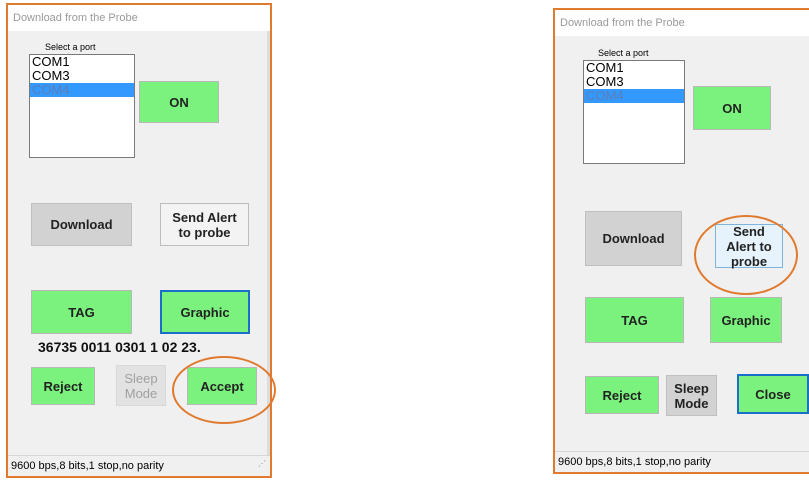 The width and height of the screenshot is (809, 481). Describe the element at coordinates (119, 347) in the screenshot. I see `probe-code-text: 36735 0011 0301 1 02 23.` at that location.